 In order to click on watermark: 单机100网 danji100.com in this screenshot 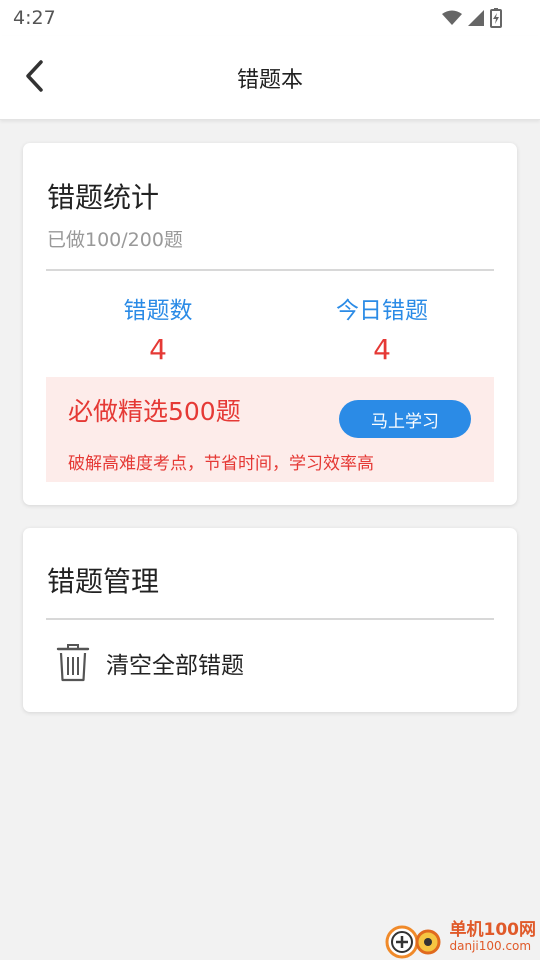, I will do `click(460, 937)`.